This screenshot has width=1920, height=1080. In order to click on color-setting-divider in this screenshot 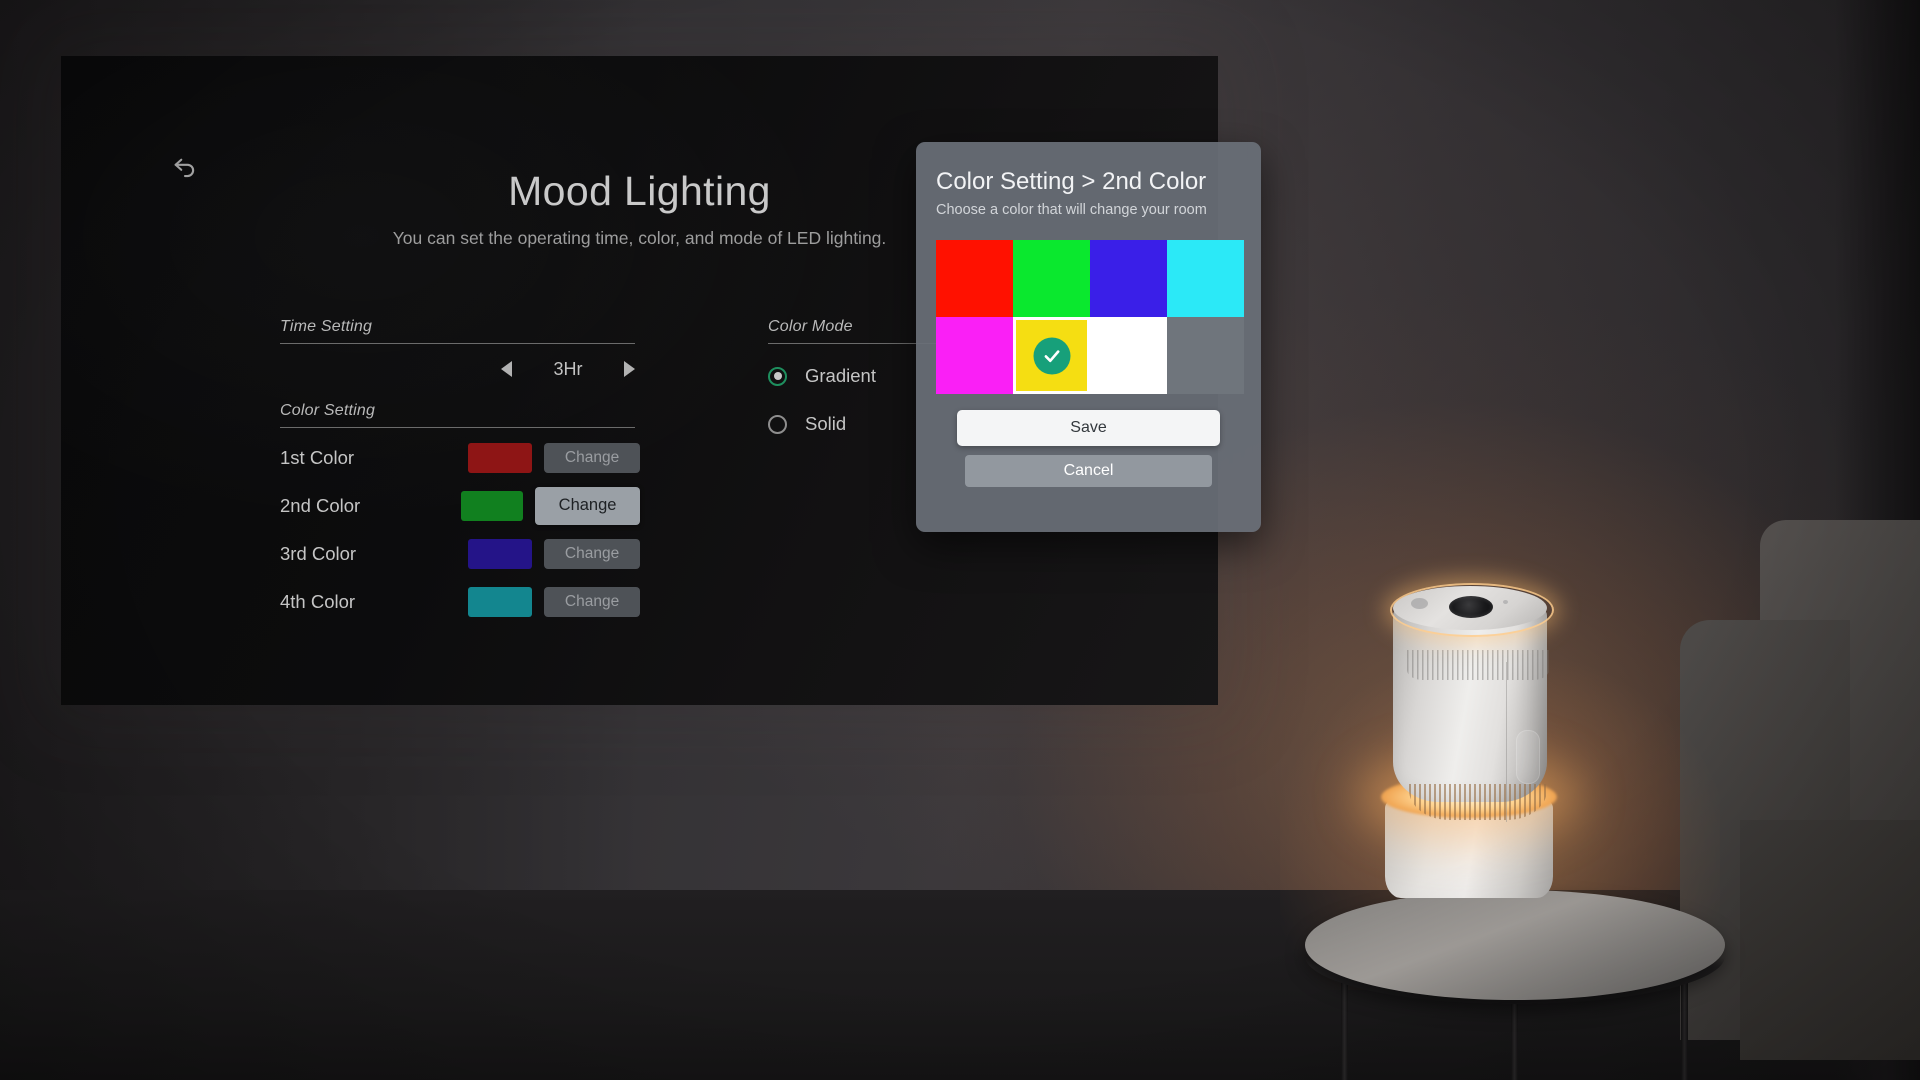, I will do `click(457, 427)`.